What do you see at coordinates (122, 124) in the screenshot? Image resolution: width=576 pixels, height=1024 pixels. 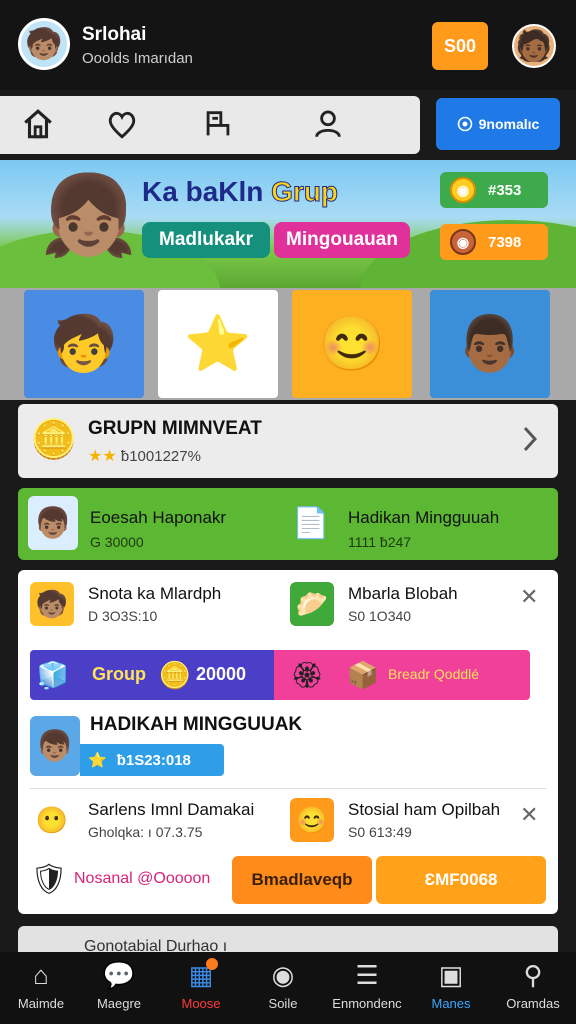 I see `heart-icon` at bounding box center [122, 124].